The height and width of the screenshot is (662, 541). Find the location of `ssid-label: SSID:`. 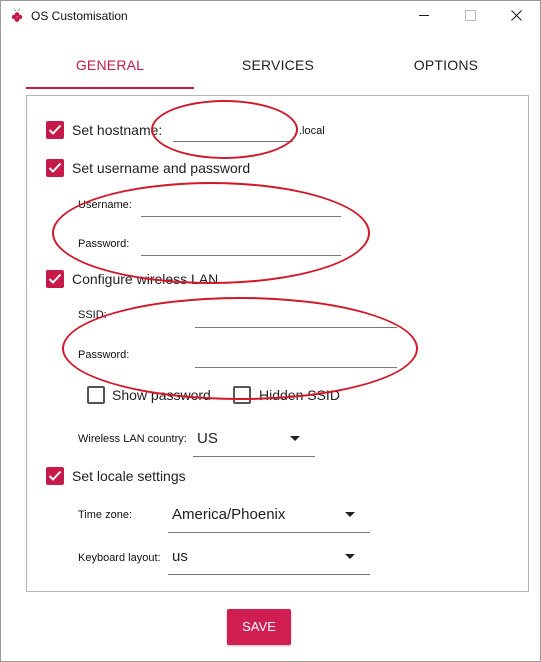

ssid-label: SSID: is located at coordinates (92, 315).